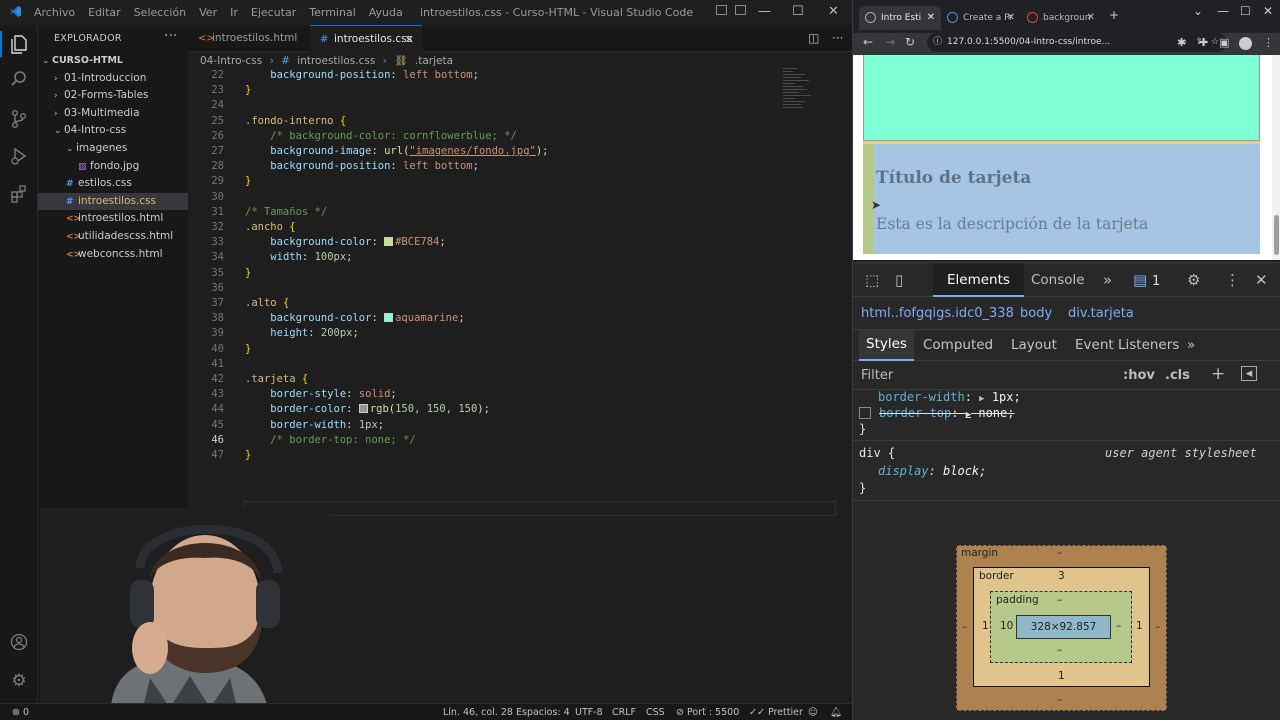 Image resolution: width=1280 pixels, height=720 pixels. What do you see at coordinates (813, 712) in the screenshot?
I see `feedback-icon: ☺` at bounding box center [813, 712].